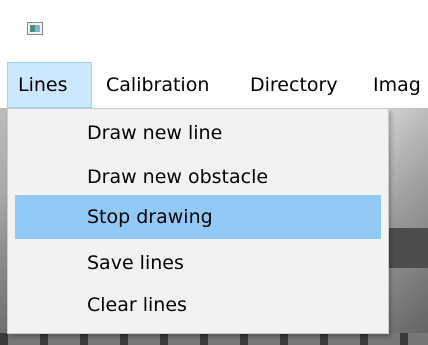 The height and width of the screenshot is (345, 428). Describe the element at coordinates (135, 263) in the screenshot. I see `menu-item-label: Save lines` at that location.